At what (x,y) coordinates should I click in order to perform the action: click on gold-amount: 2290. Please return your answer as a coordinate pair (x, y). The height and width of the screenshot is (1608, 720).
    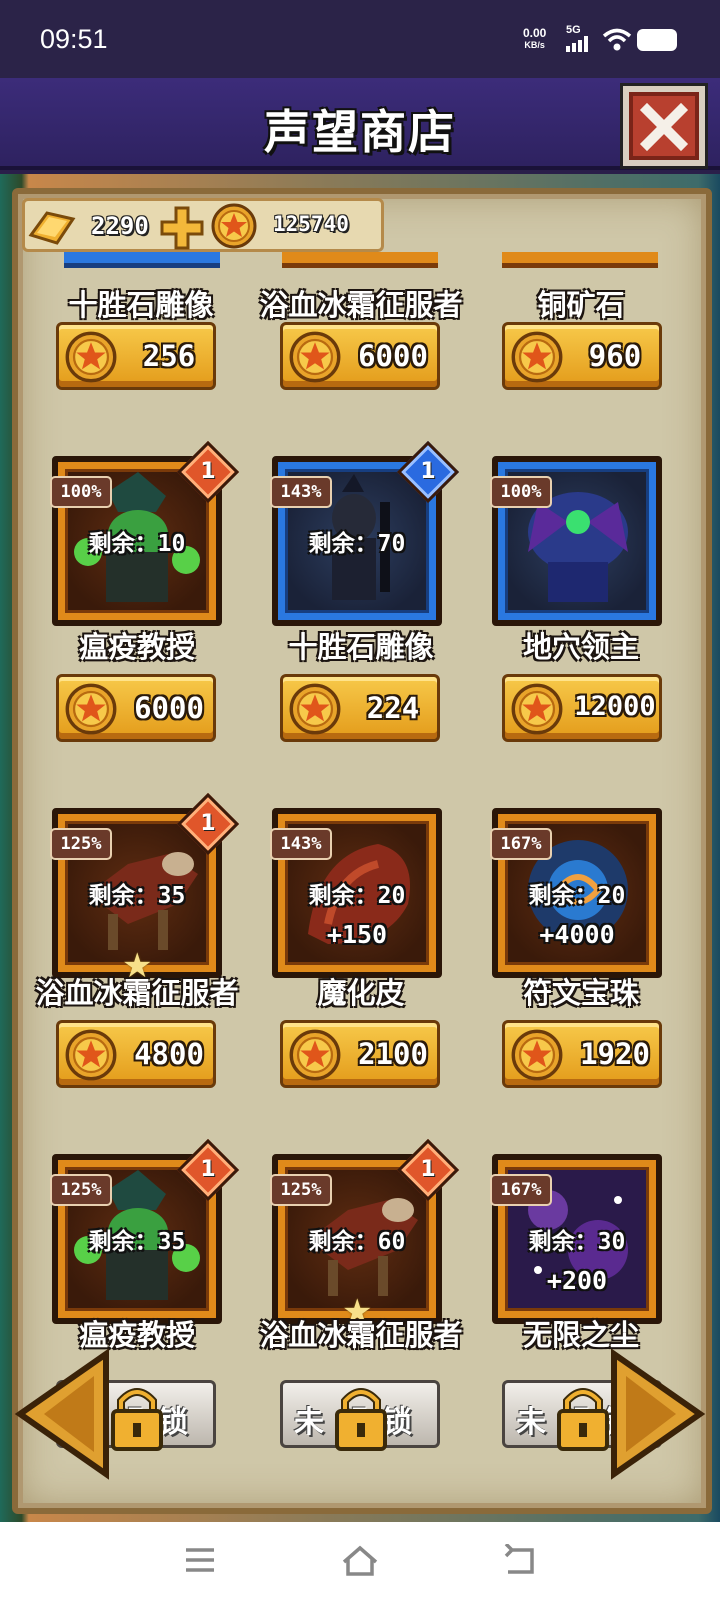
    Looking at the image, I should click on (120, 226).